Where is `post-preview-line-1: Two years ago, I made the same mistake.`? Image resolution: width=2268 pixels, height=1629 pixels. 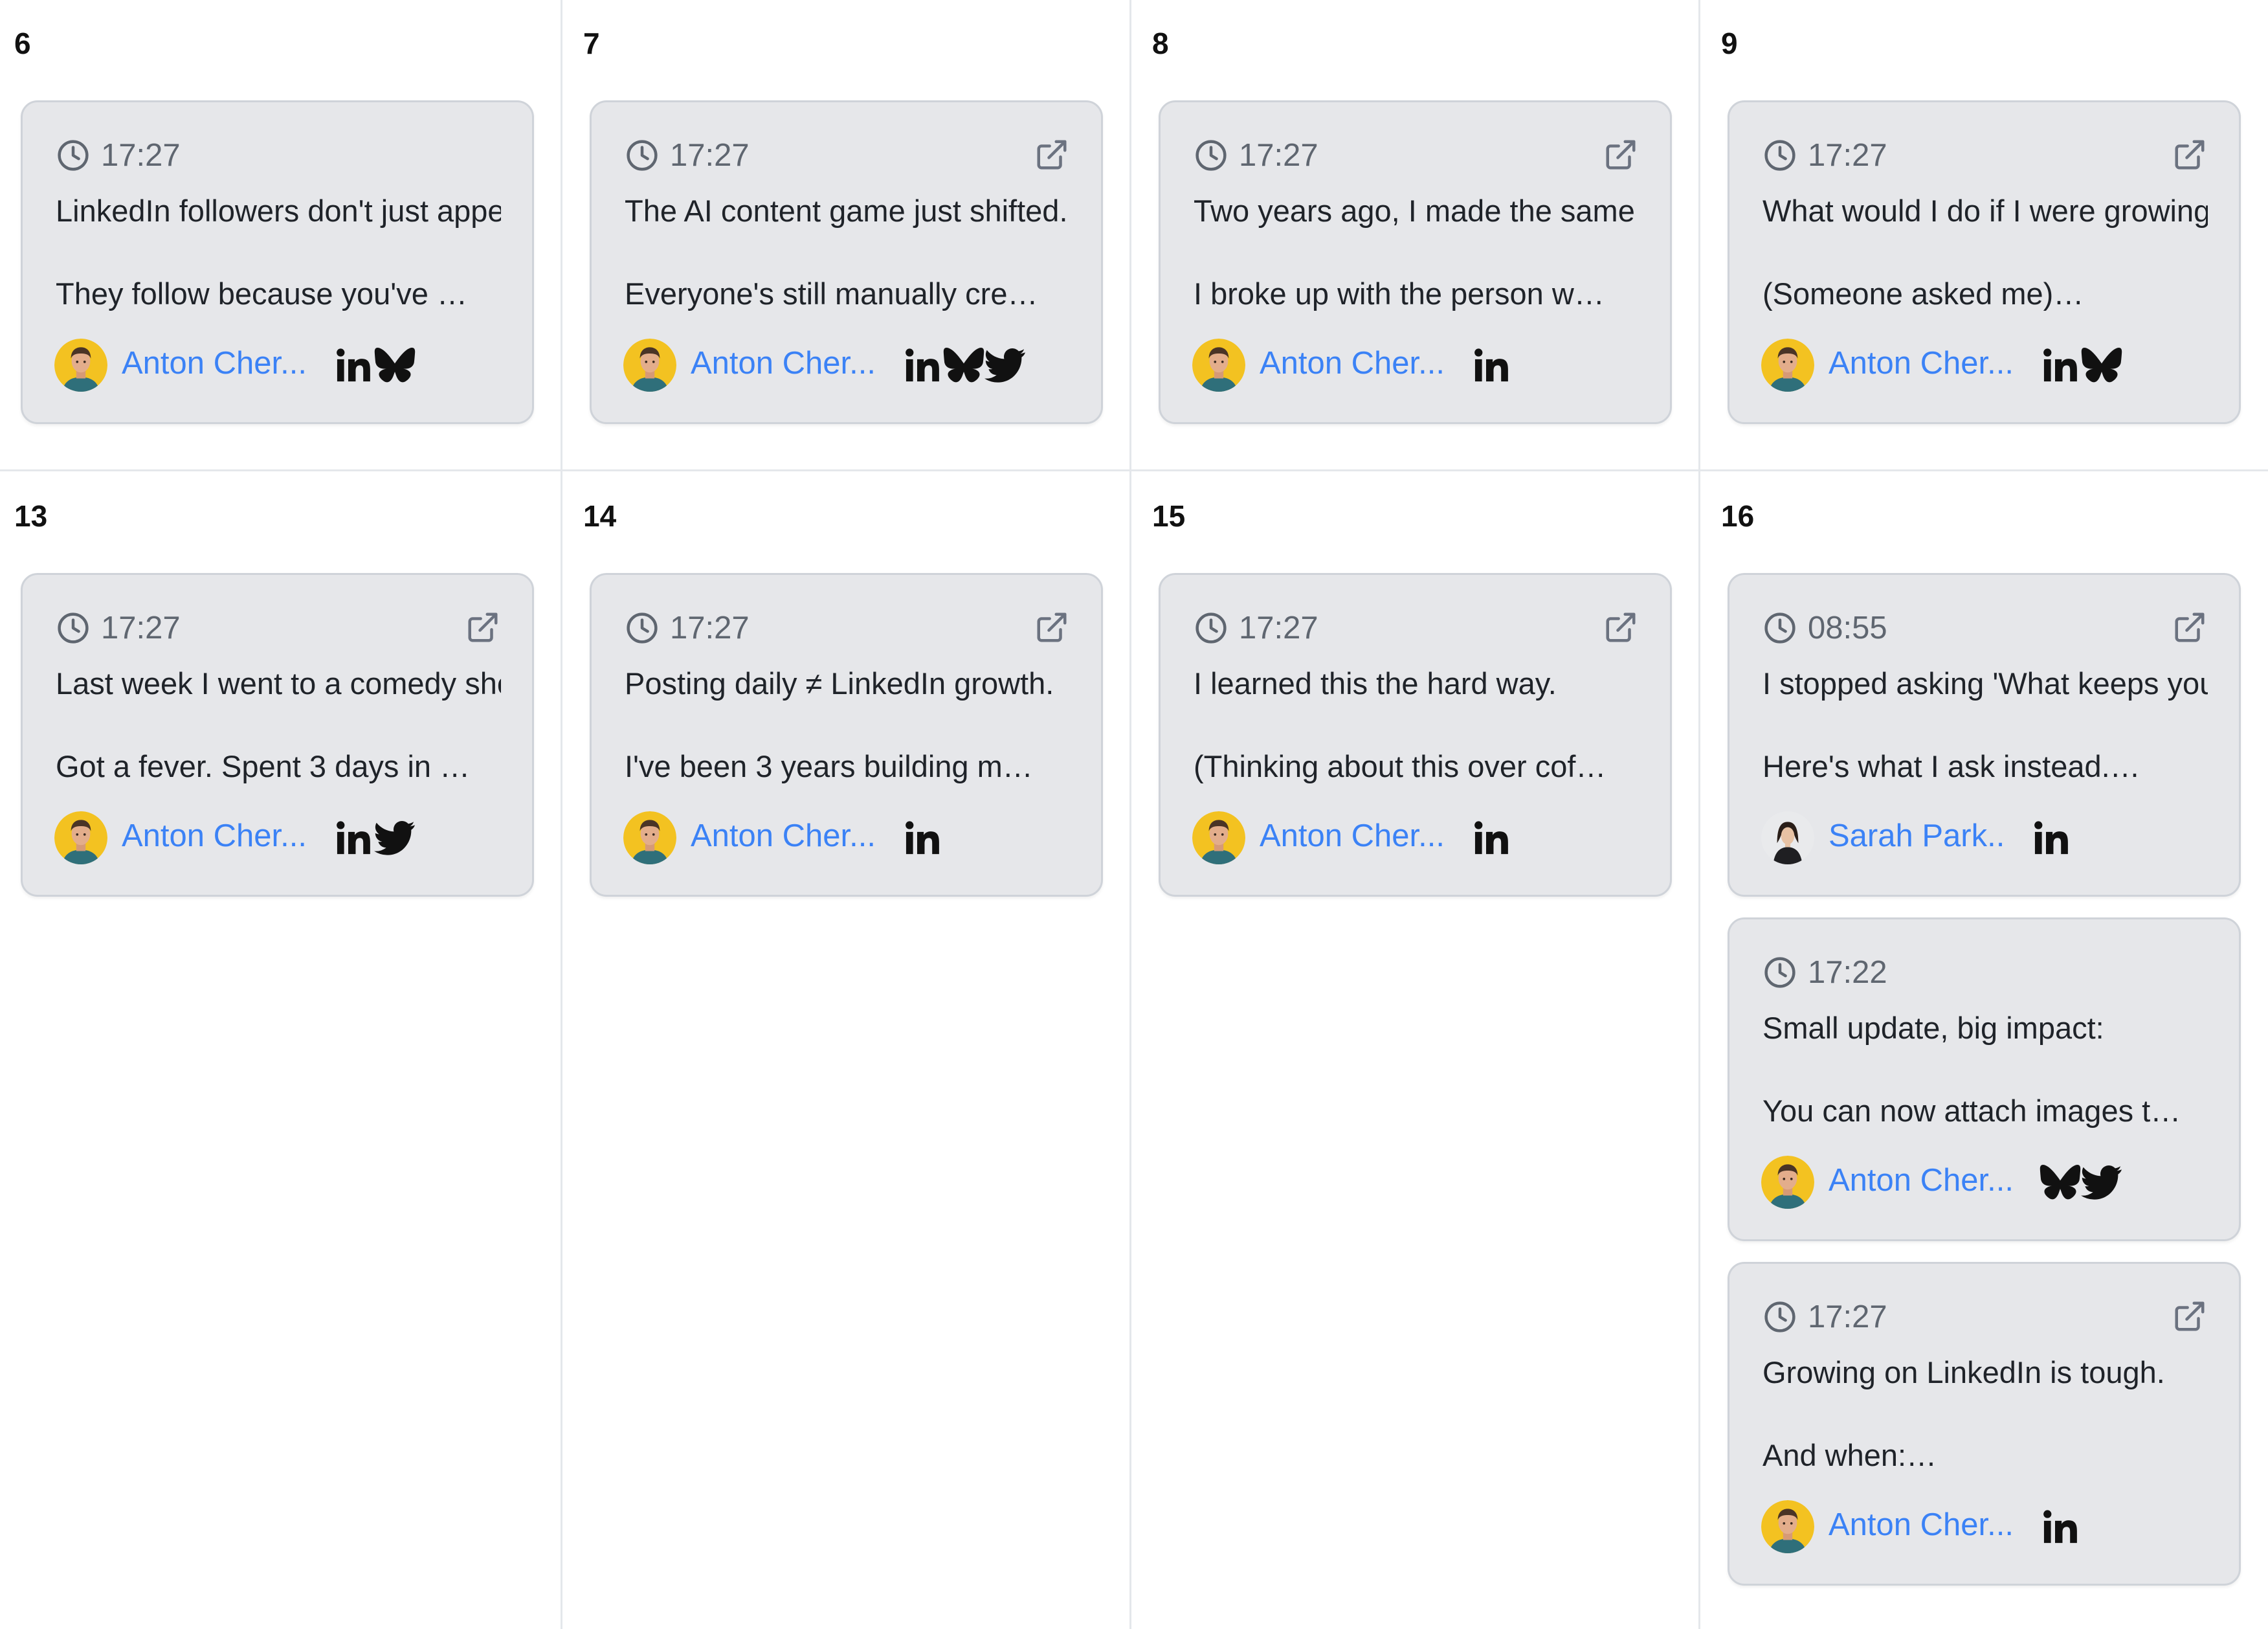
post-preview-line-1: Two years ago, I made the same mistake. is located at coordinates (1416, 211).